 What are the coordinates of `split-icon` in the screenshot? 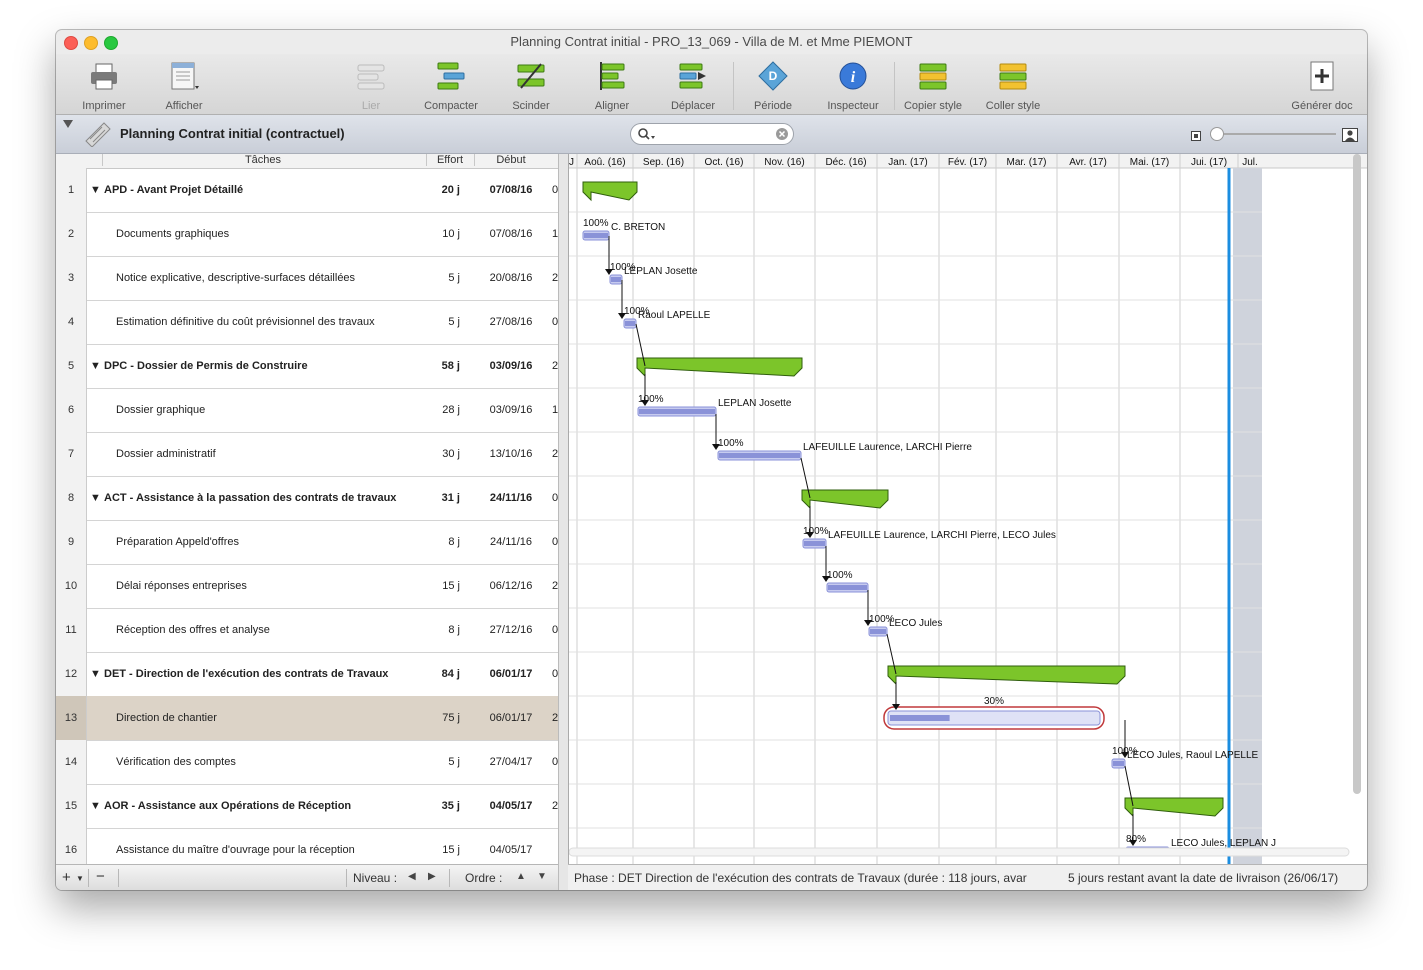 It's located at (531, 76).